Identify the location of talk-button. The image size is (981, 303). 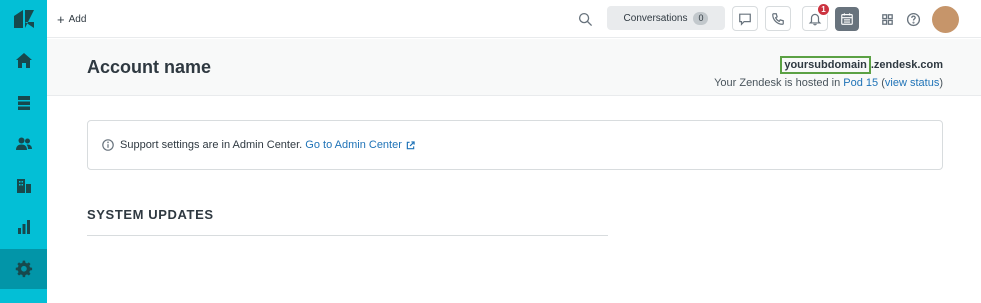
(778, 18).